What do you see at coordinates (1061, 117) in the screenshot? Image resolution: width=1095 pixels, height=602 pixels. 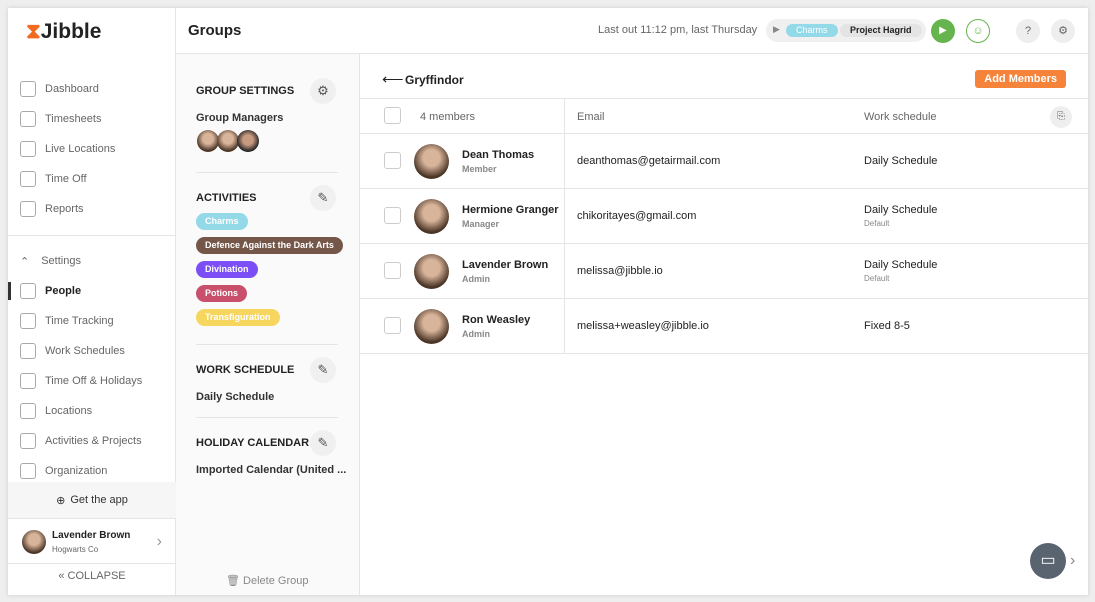 I see `export-icon: ⎘` at bounding box center [1061, 117].